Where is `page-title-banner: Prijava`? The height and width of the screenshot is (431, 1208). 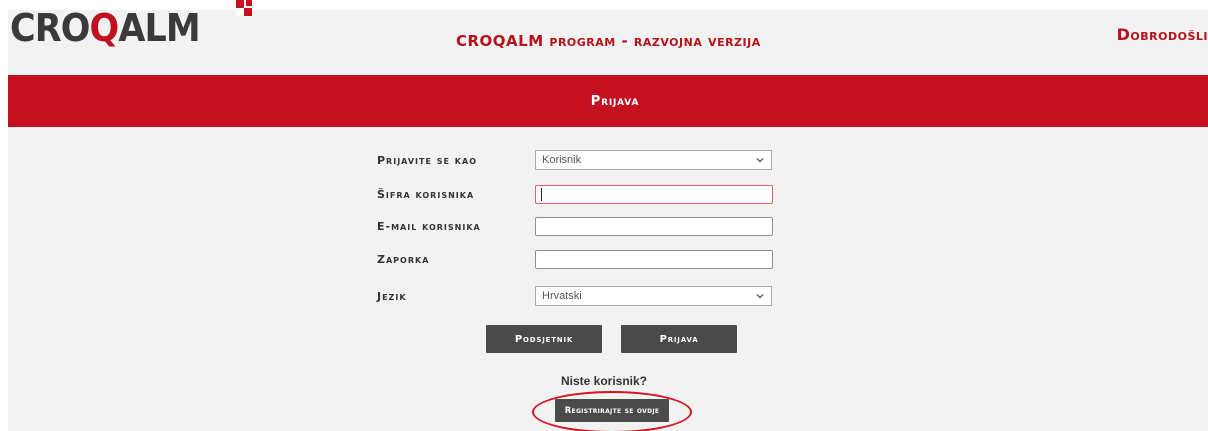 page-title-banner: Prijava is located at coordinates (608, 101).